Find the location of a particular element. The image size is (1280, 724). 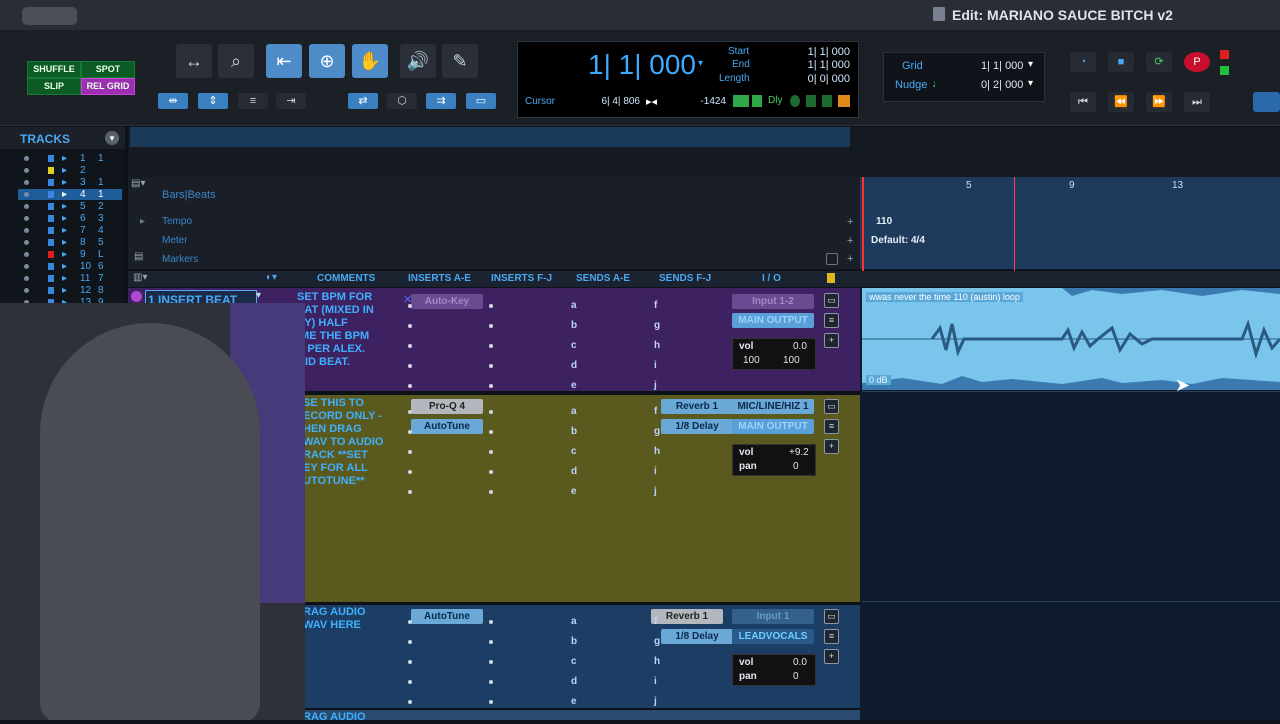

track-list-item: ▸ 10 6 is located at coordinates (70, 266).